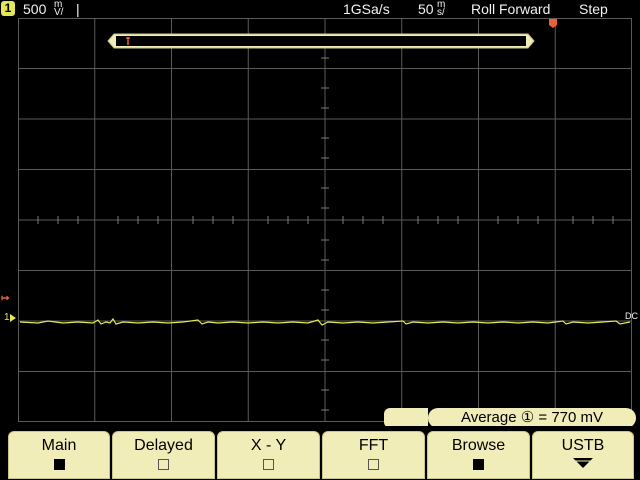 The width and height of the screenshot is (640, 480). I want to click on browse-selected-indicator, so click(478, 464).